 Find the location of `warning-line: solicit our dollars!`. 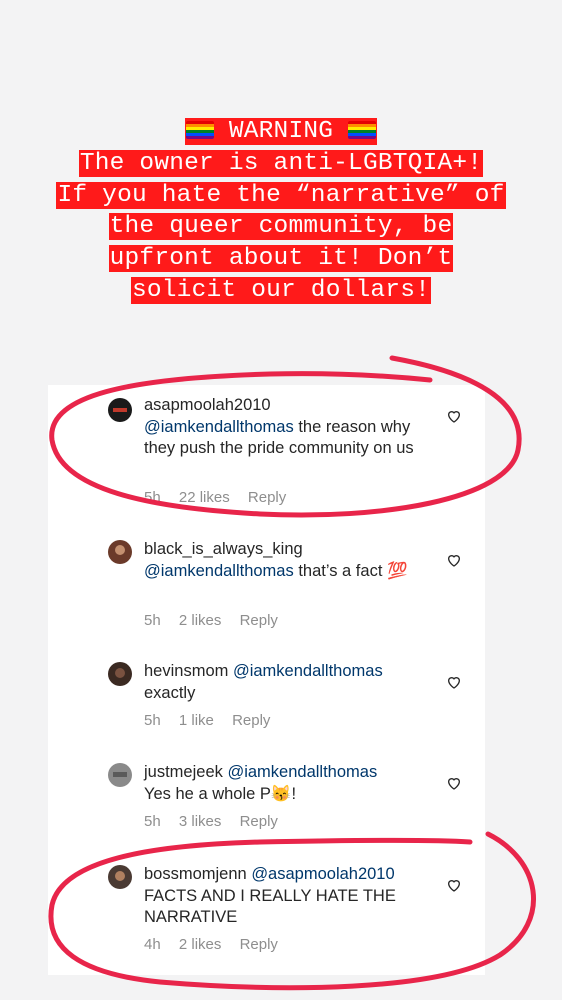

warning-line: solicit our dollars! is located at coordinates (281, 290).